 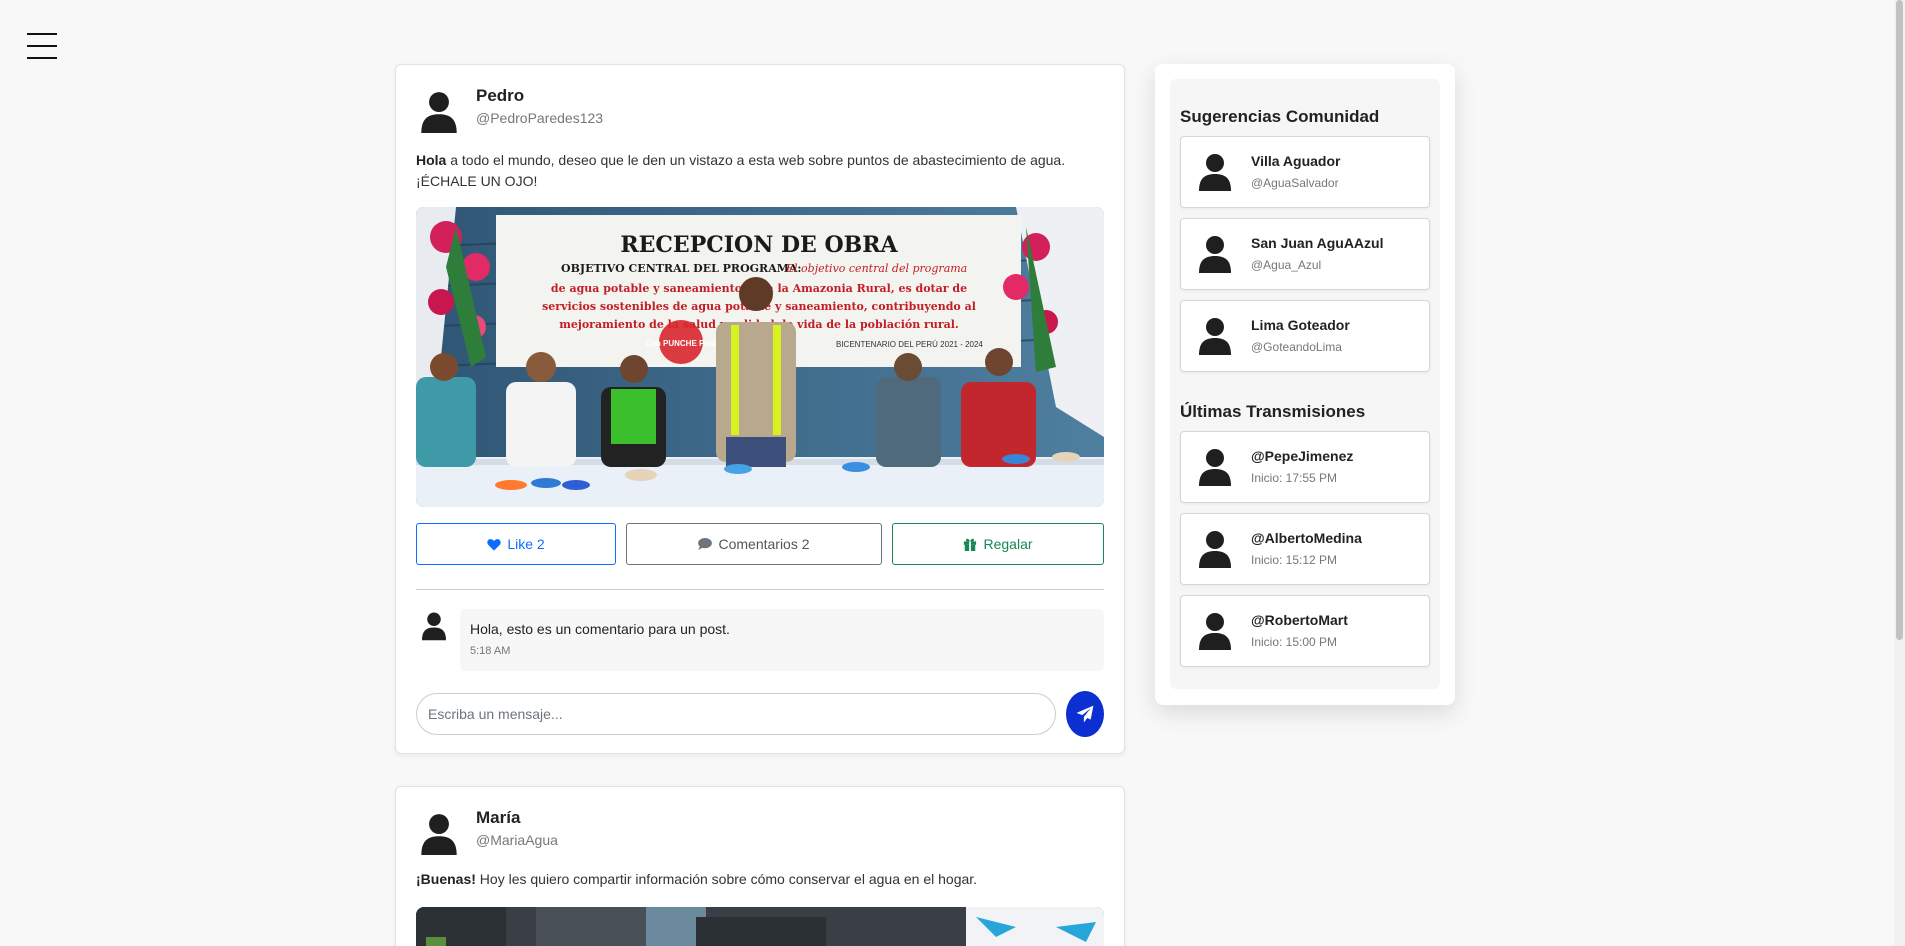 I want to click on post-image, so click(x=760, y=926).